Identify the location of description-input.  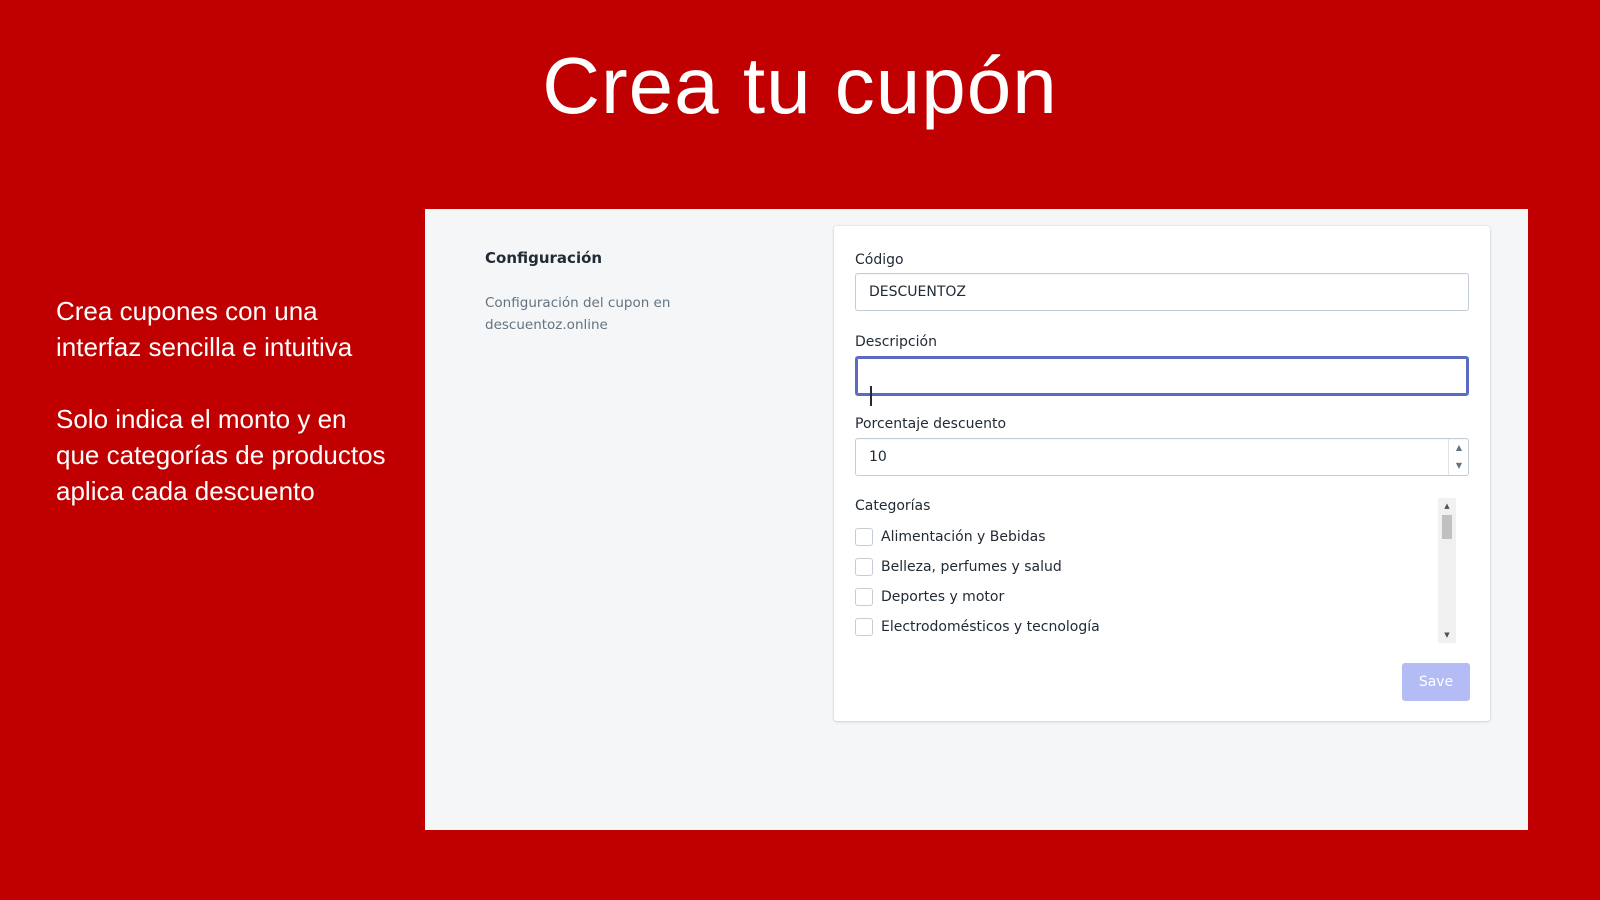
(1162, 376).